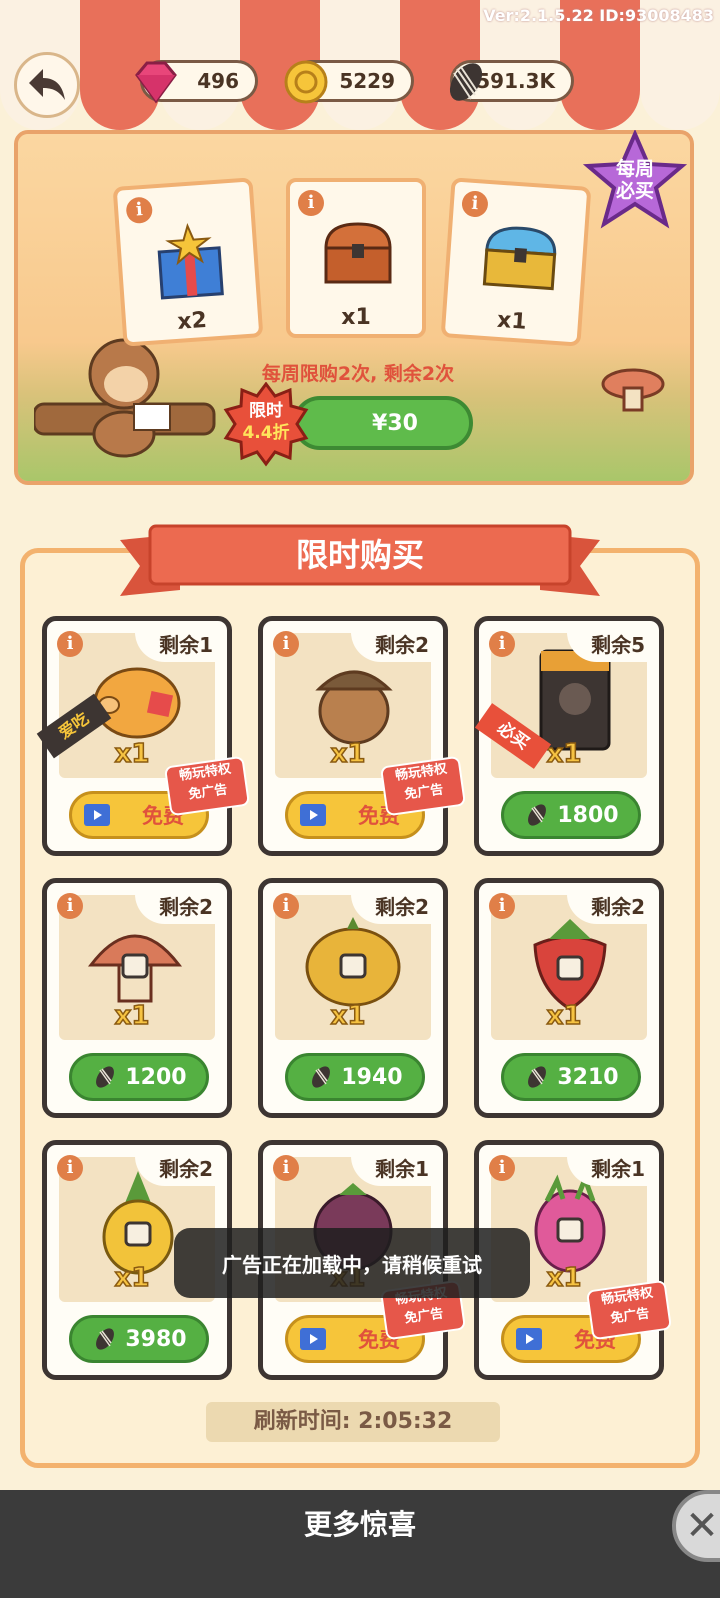 The width and height of the screenshot is (720, 1598). What do you see at coordinates (702, 1526) in the screenshot?
I see `close-icon: ✕` at bounding box center [702, 1526].